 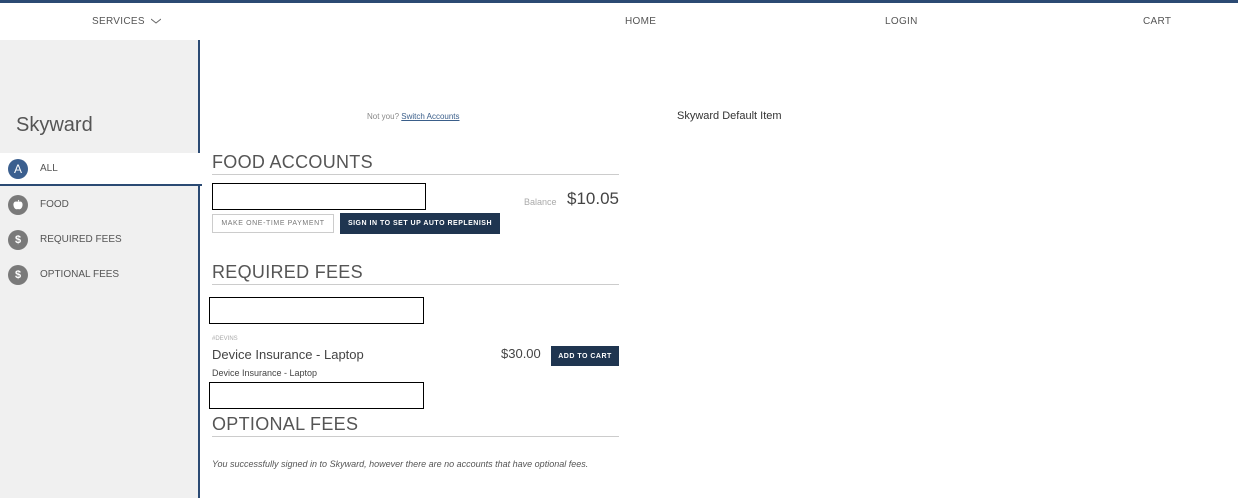 What do you see at coordinates (288, 354) in the screenshot?
I see `fee-name: Device Insurance - Laptop` at bounding box center [288, 354].